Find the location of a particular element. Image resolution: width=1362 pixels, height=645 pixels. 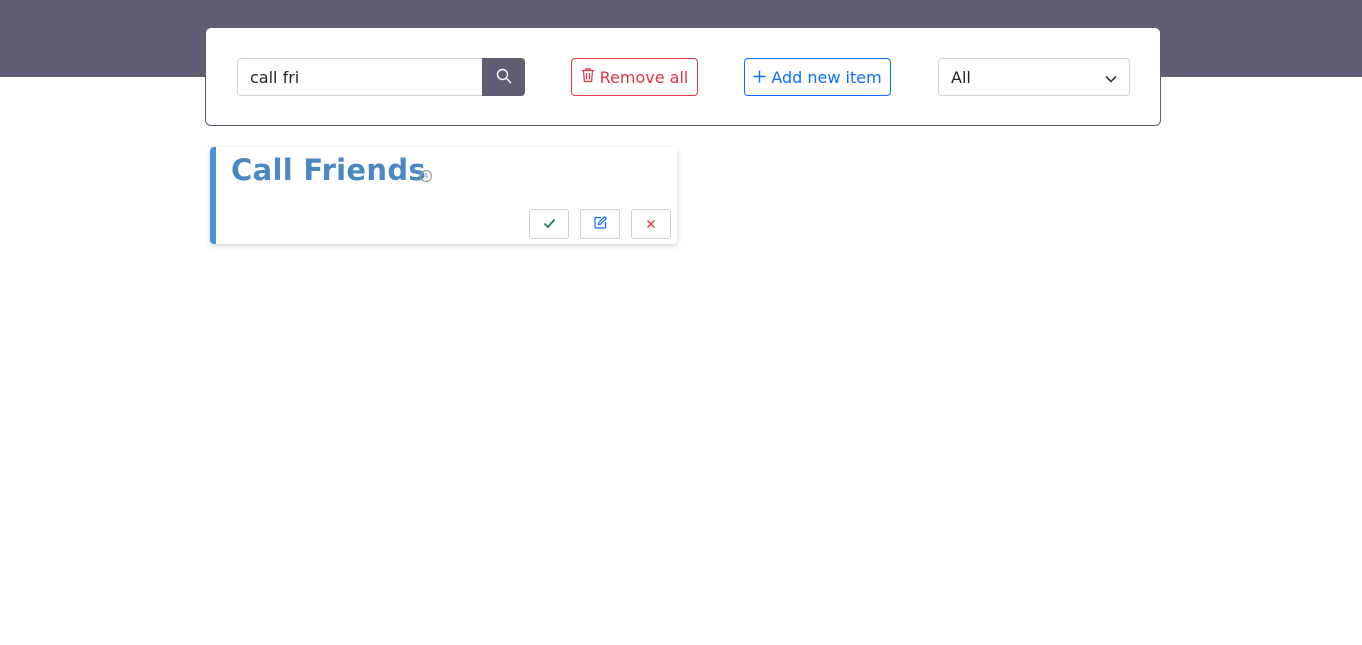

remove-all-button: Remove all is located at coordinates (634, 77).